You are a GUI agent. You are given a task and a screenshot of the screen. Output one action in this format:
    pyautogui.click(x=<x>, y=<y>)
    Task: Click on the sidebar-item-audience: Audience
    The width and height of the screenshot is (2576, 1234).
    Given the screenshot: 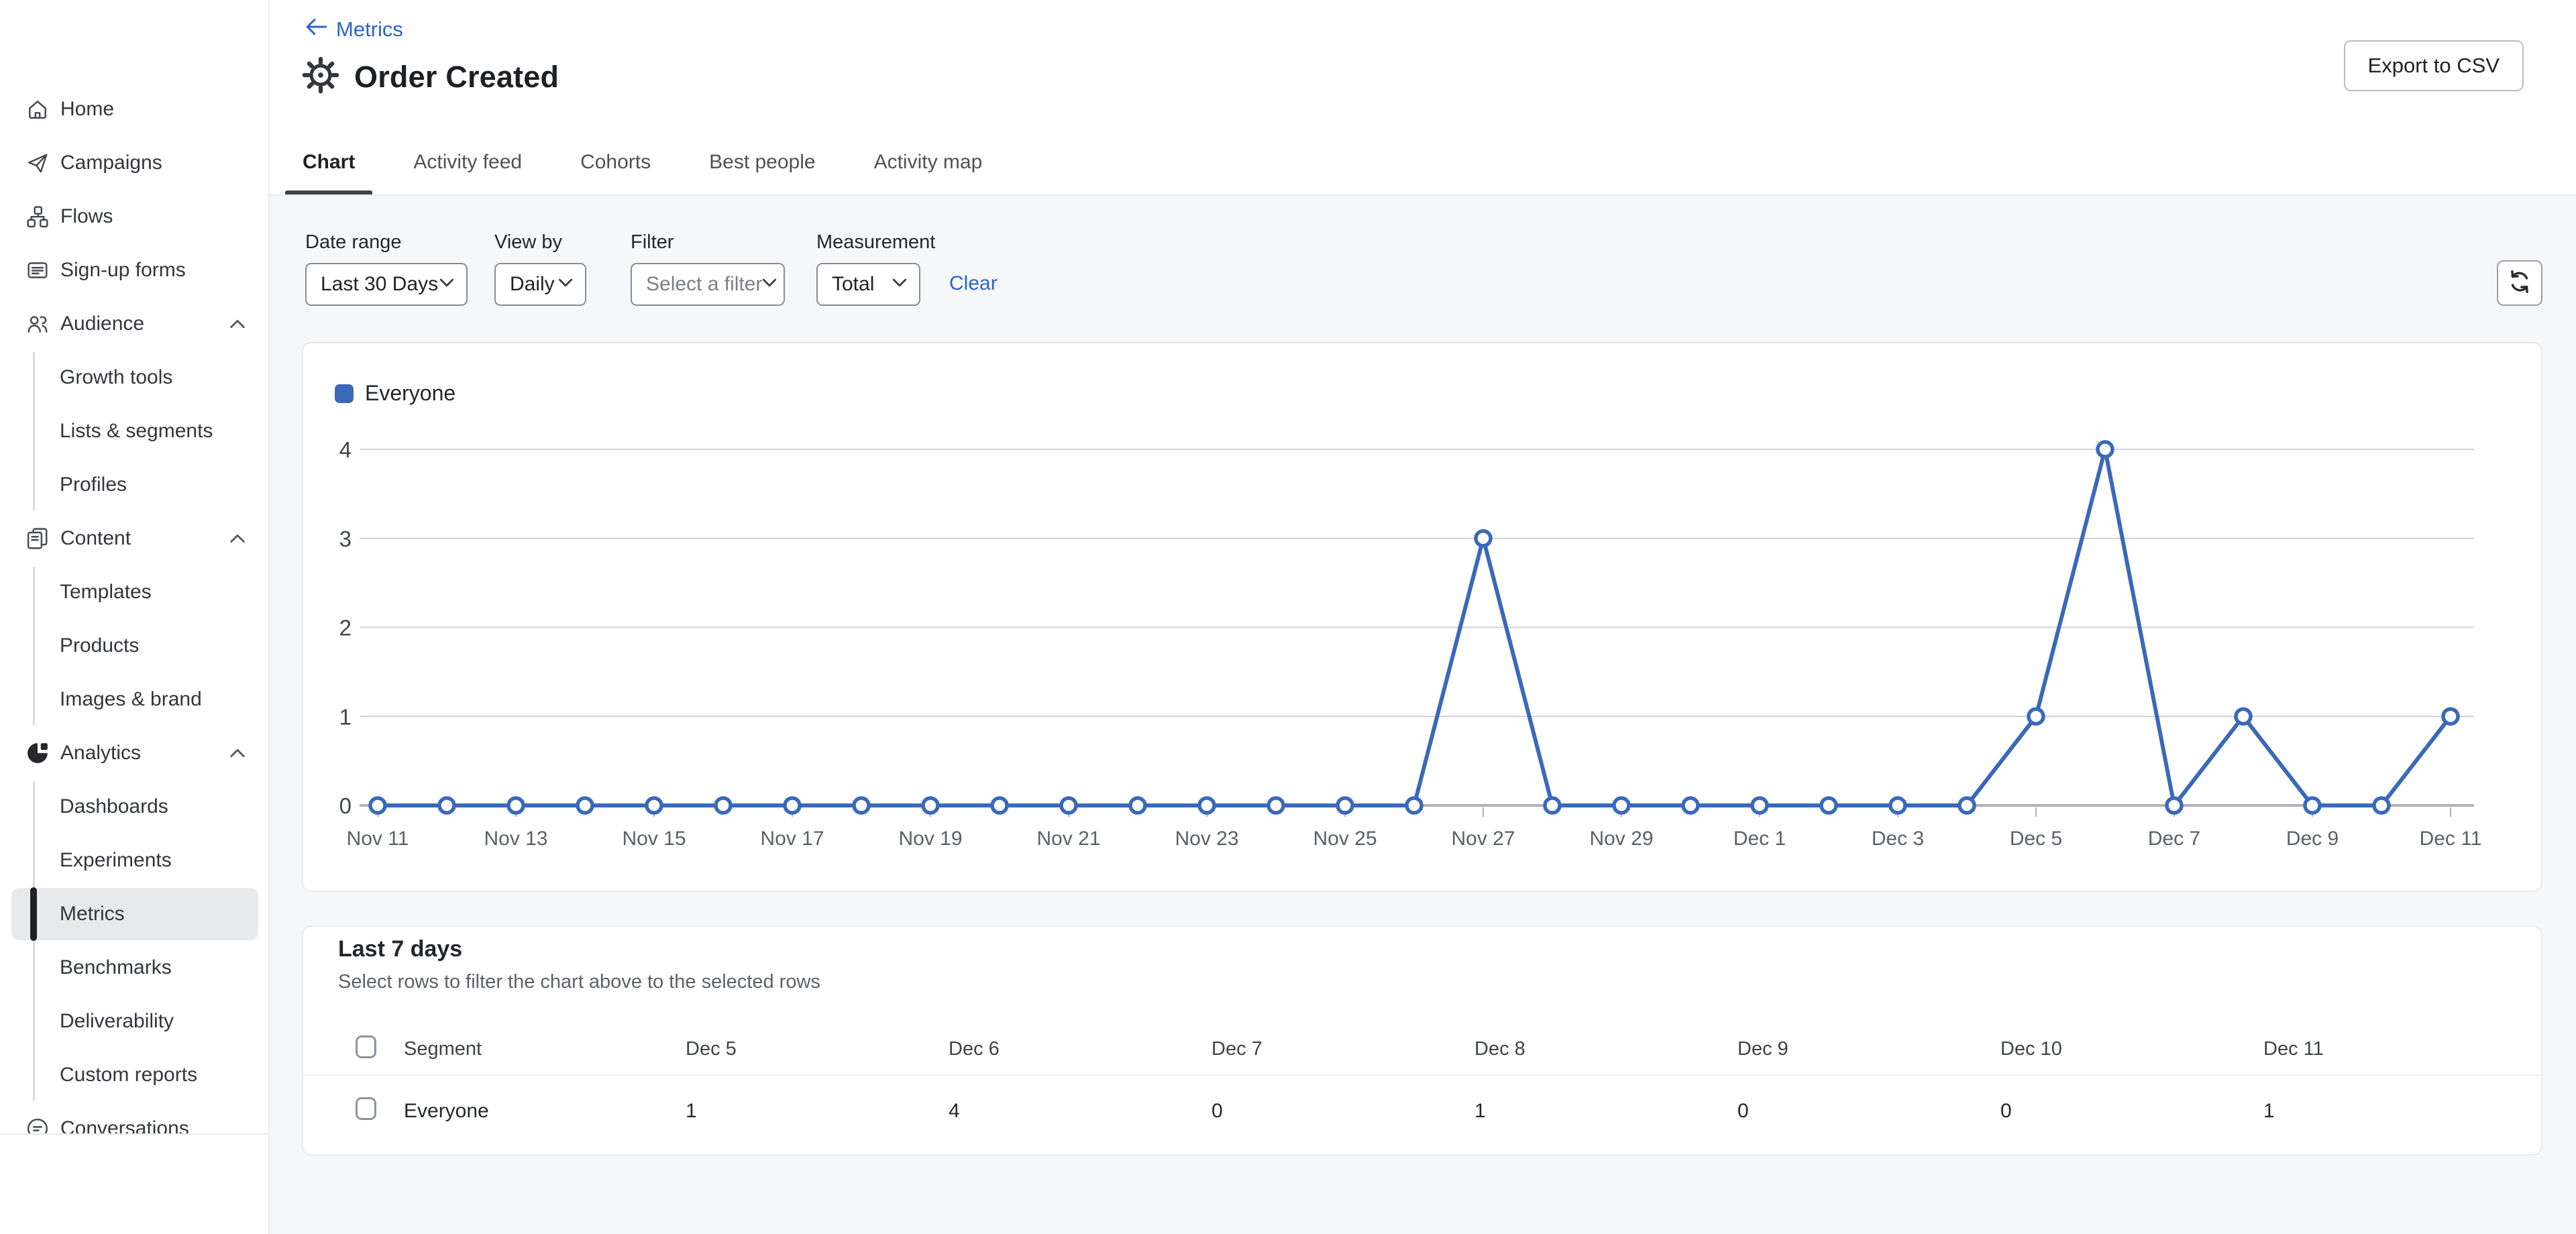 What is the action you would take?
    pyautogui.click(x=134, y=324)
    